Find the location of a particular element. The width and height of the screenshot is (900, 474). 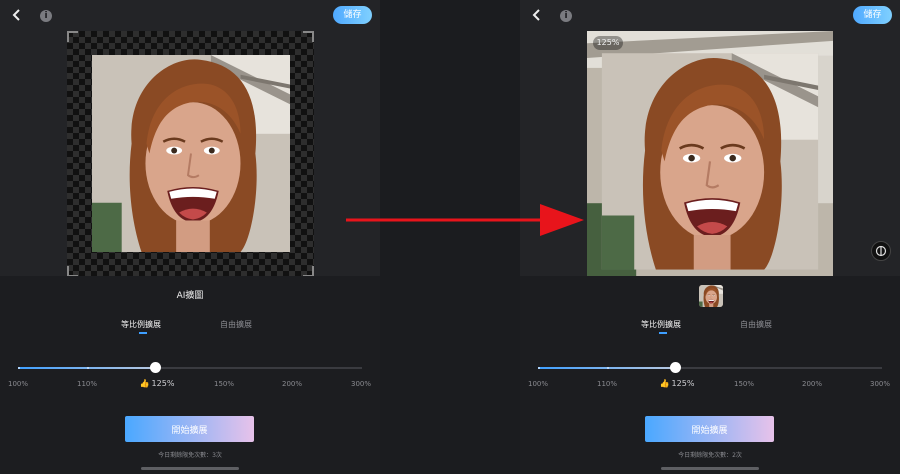

remaining-quota-text: 今日剩餘限免次數：2次 is located at coordinates (710, 455).